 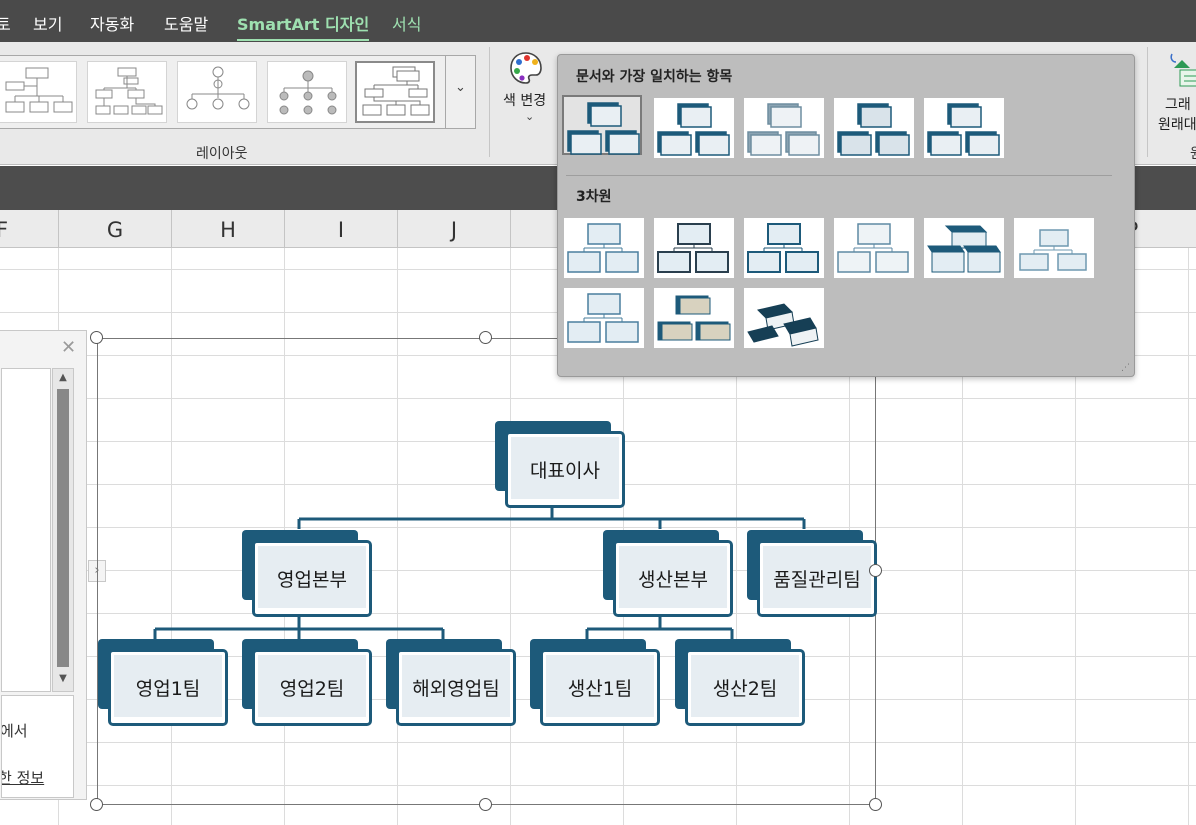 I want to click on dot-layout-icon, so click(x=308, y=92).